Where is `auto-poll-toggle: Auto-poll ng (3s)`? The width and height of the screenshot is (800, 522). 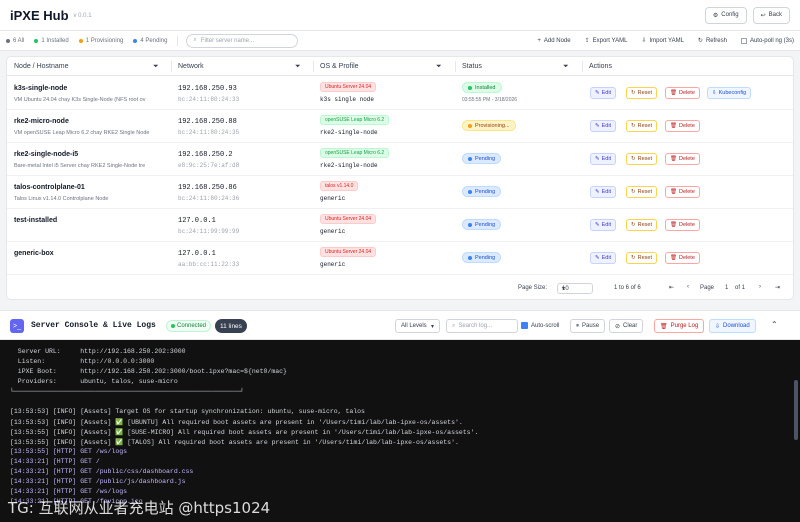
auto-poll-toggle: Auto-poll ng (3s) is located at coordinates (767, 40).